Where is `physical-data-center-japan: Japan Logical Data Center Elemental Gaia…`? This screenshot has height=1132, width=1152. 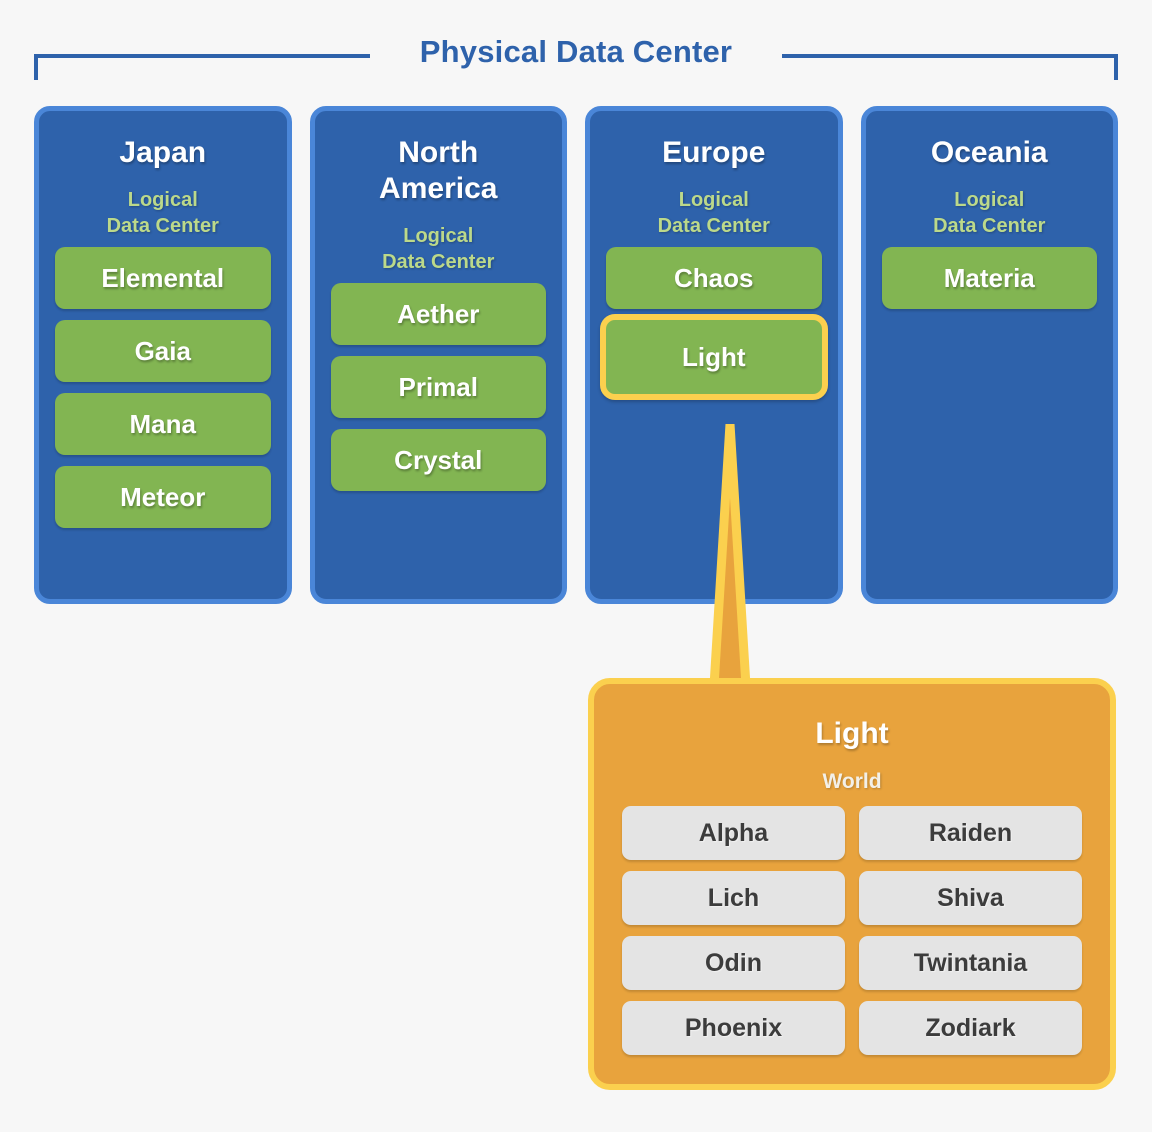
physical-data-center-japan: Japan Logical Data Center Elemental Gaia… is located at coordinates (163, 355).